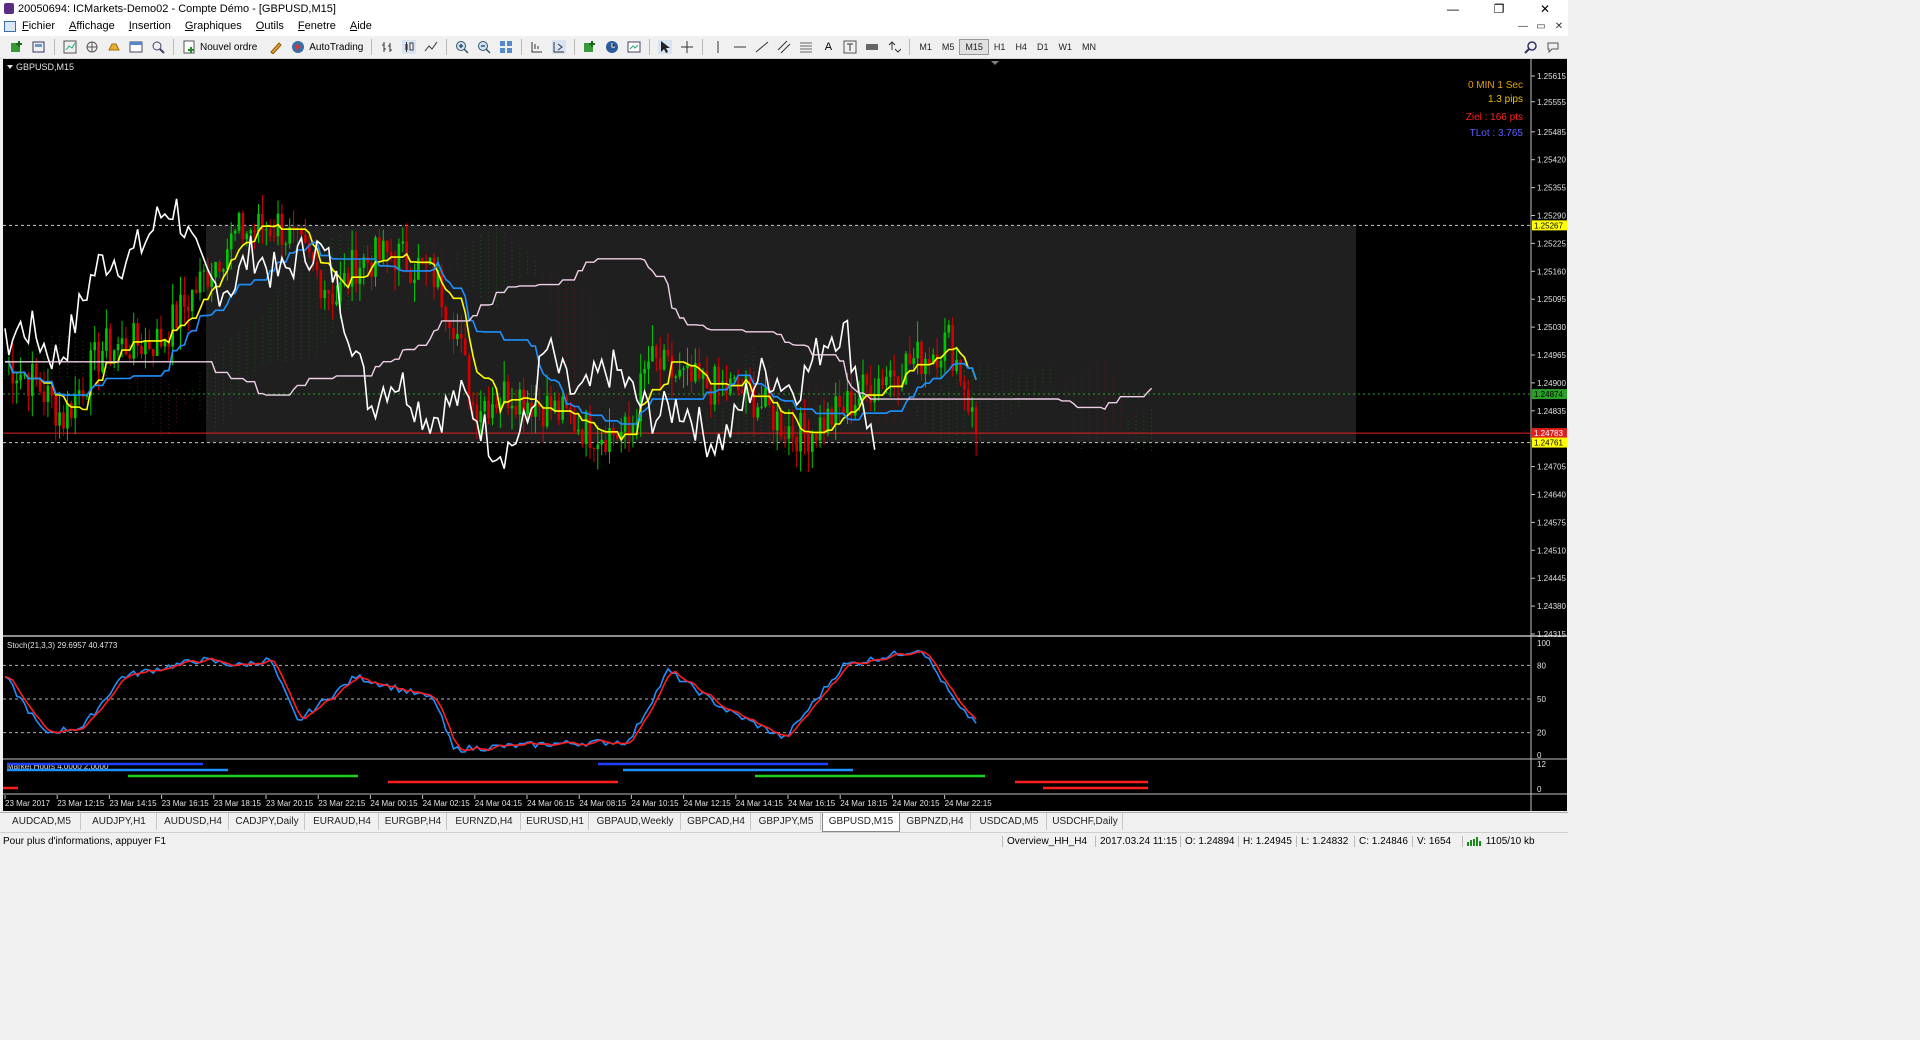  What do you see at coordinates (431, 47) in the screenshot?
I see `line-chart-icon` at bounding box center [431, 47].